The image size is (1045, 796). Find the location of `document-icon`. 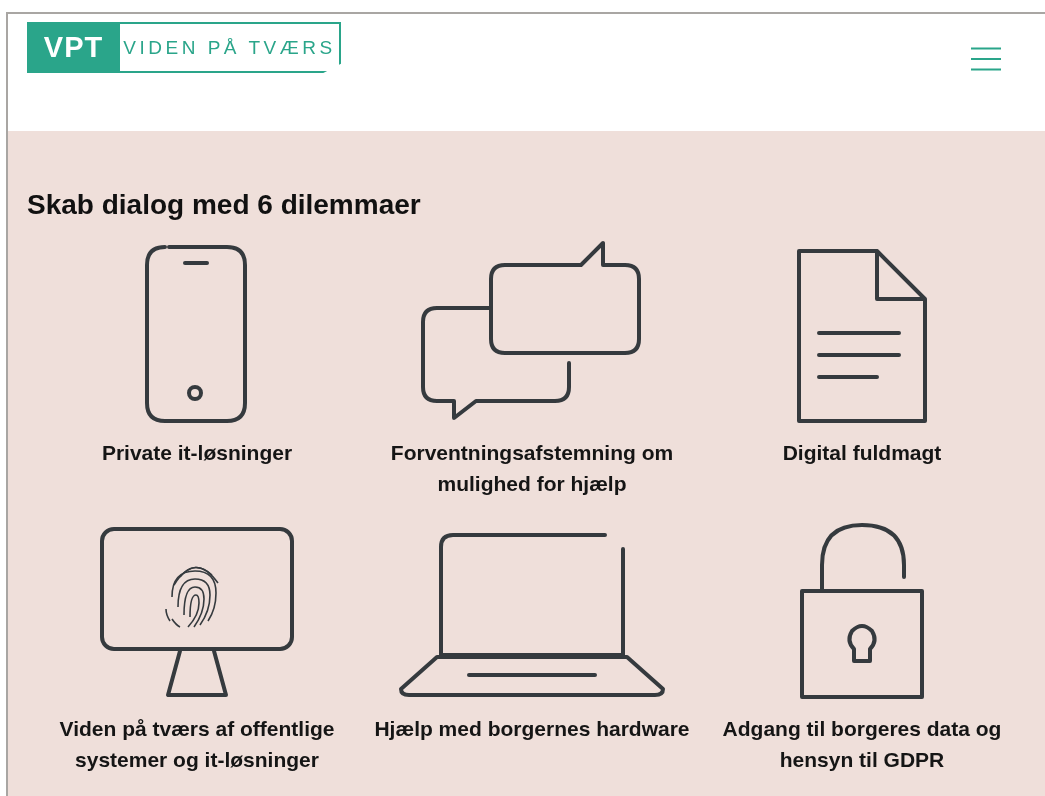

document-icon is located at coordinates (862, 336).